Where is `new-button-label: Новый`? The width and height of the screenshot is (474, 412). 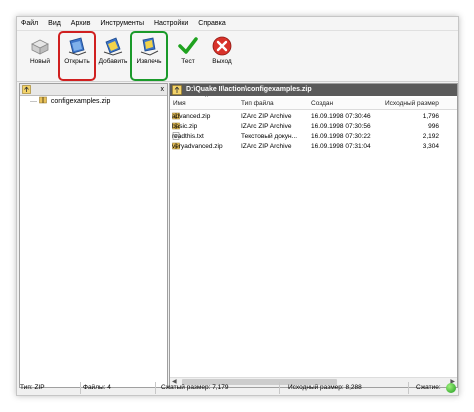 new-button-label: Новый is located at coordinates (40, 61).